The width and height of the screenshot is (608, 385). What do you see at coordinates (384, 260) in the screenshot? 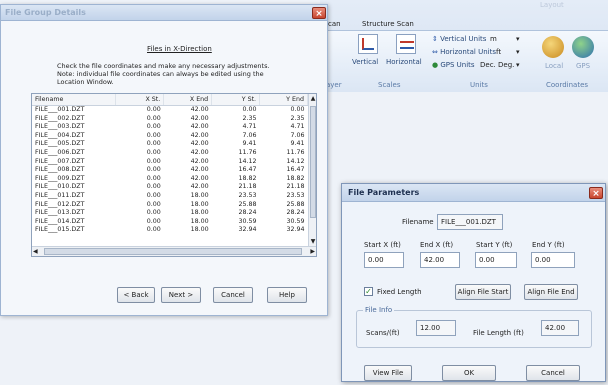
I see `start-x-field: 0.00` at bounding box center [384, 260].